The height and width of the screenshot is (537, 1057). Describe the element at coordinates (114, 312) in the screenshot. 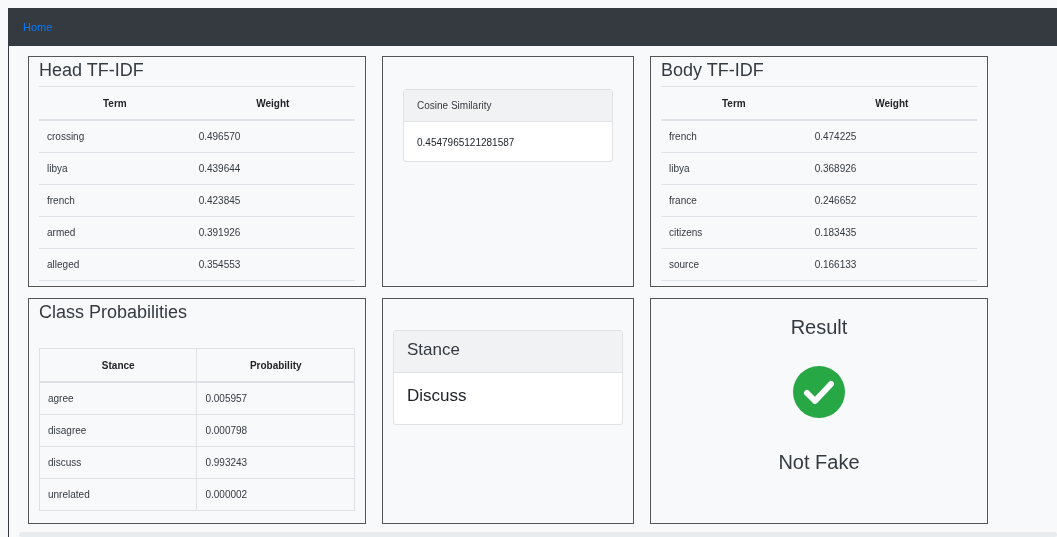

I see `panel-title: Class Probabilities` at that location.